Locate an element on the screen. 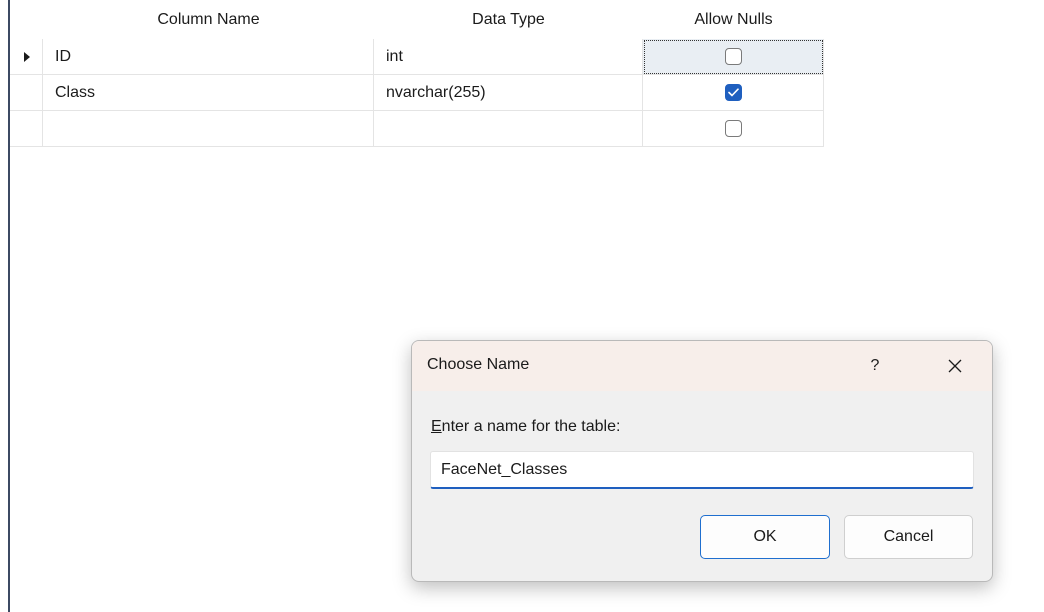 Image resolution: width=1044 pixels, height=612 pixels. cancel-button: Cancel is located at coordinates (908, 537).